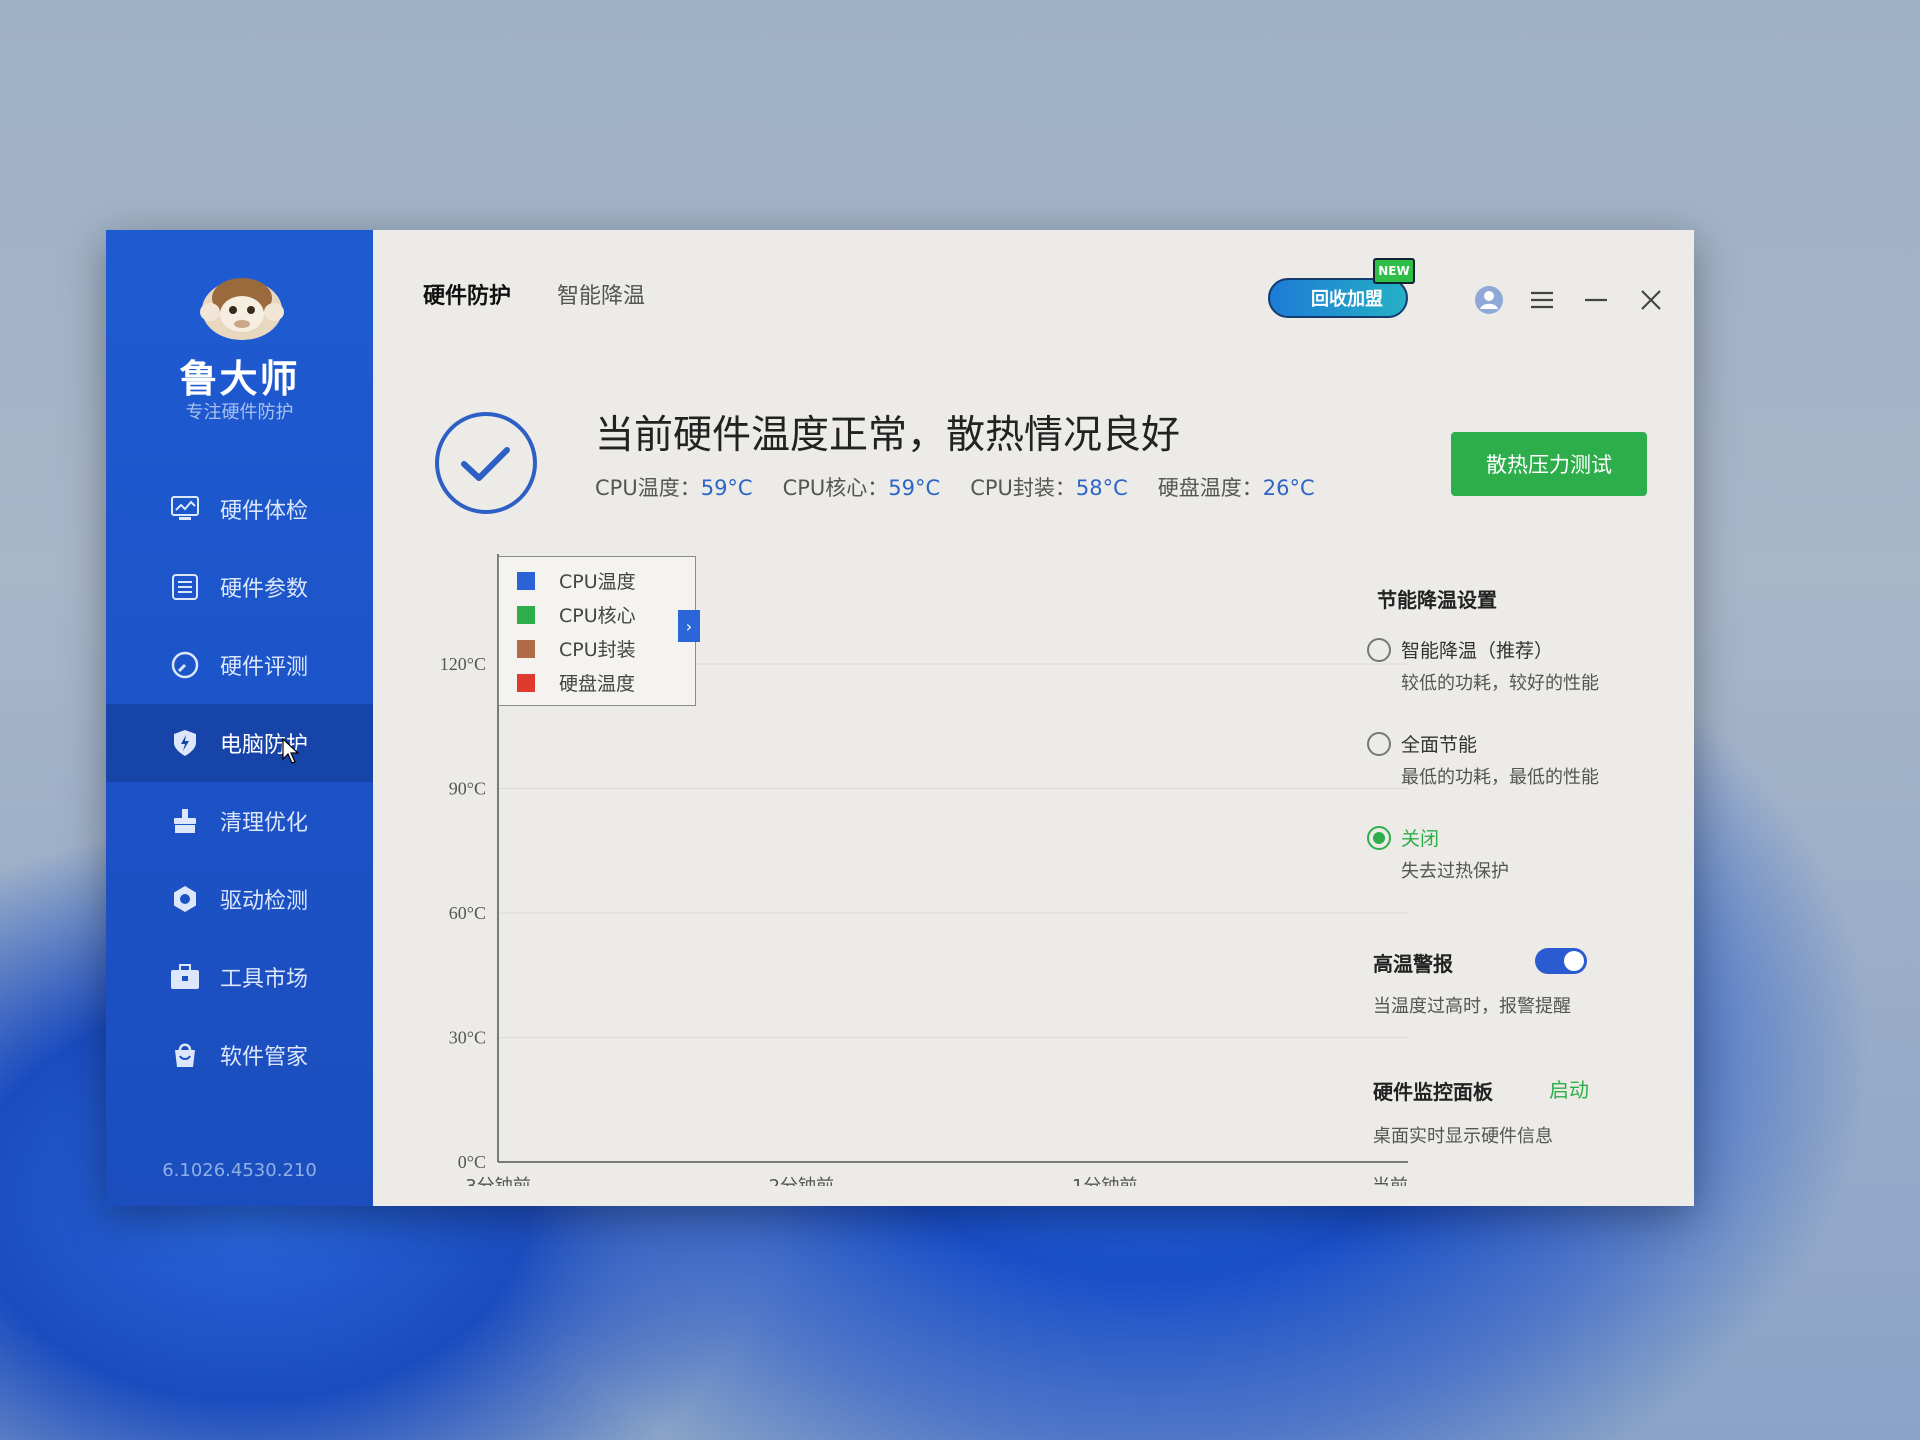 The width and height of the screenshot is (1920, 1440). I want to click on stat-cpu-temp: CPU温度：59°C, so click(674, 488).